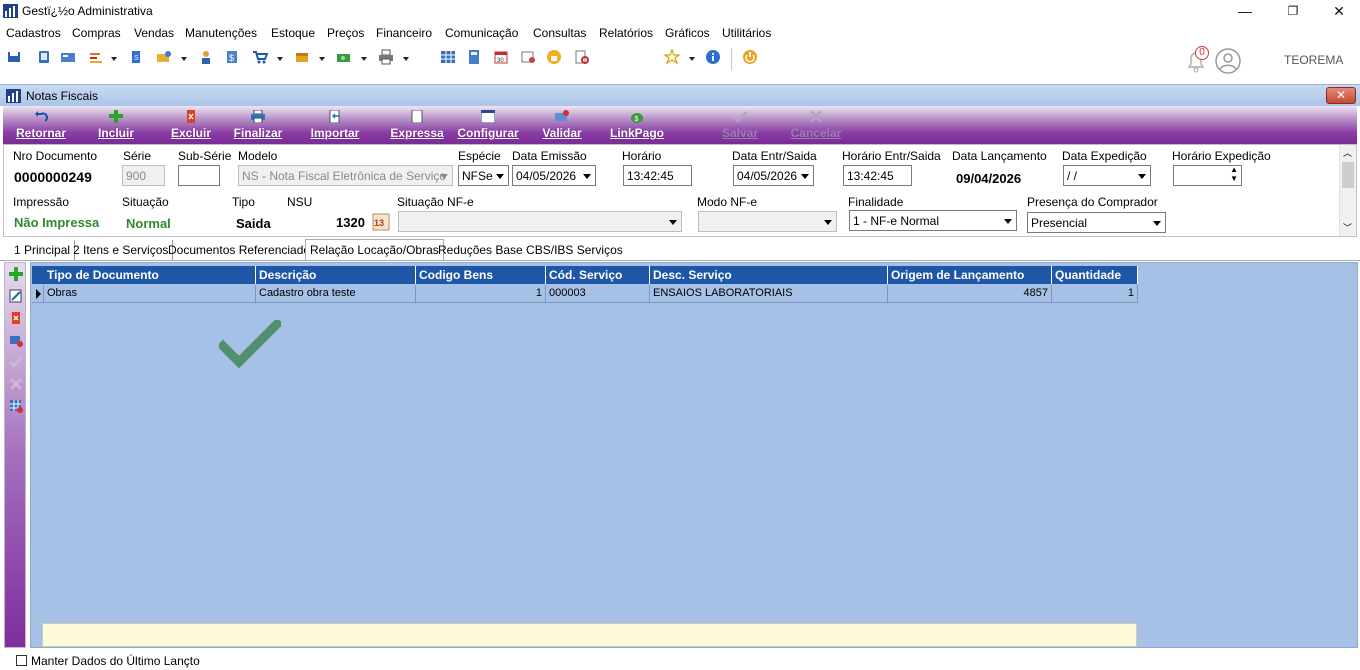  What do you see at coordinates (345, 175) in the screenshot?
I see `modelo-select: NS - Nota Fiscal Eletrônica de Serviço` at bounding box center [345, 175].